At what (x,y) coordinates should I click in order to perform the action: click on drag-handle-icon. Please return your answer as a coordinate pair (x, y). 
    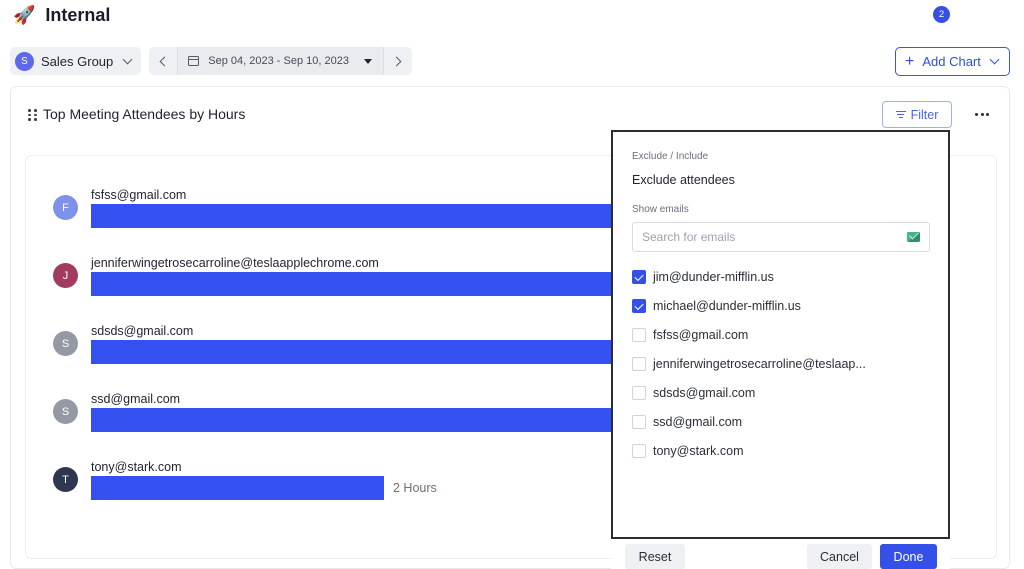
    Looking at the image, I should click on (32, 115).